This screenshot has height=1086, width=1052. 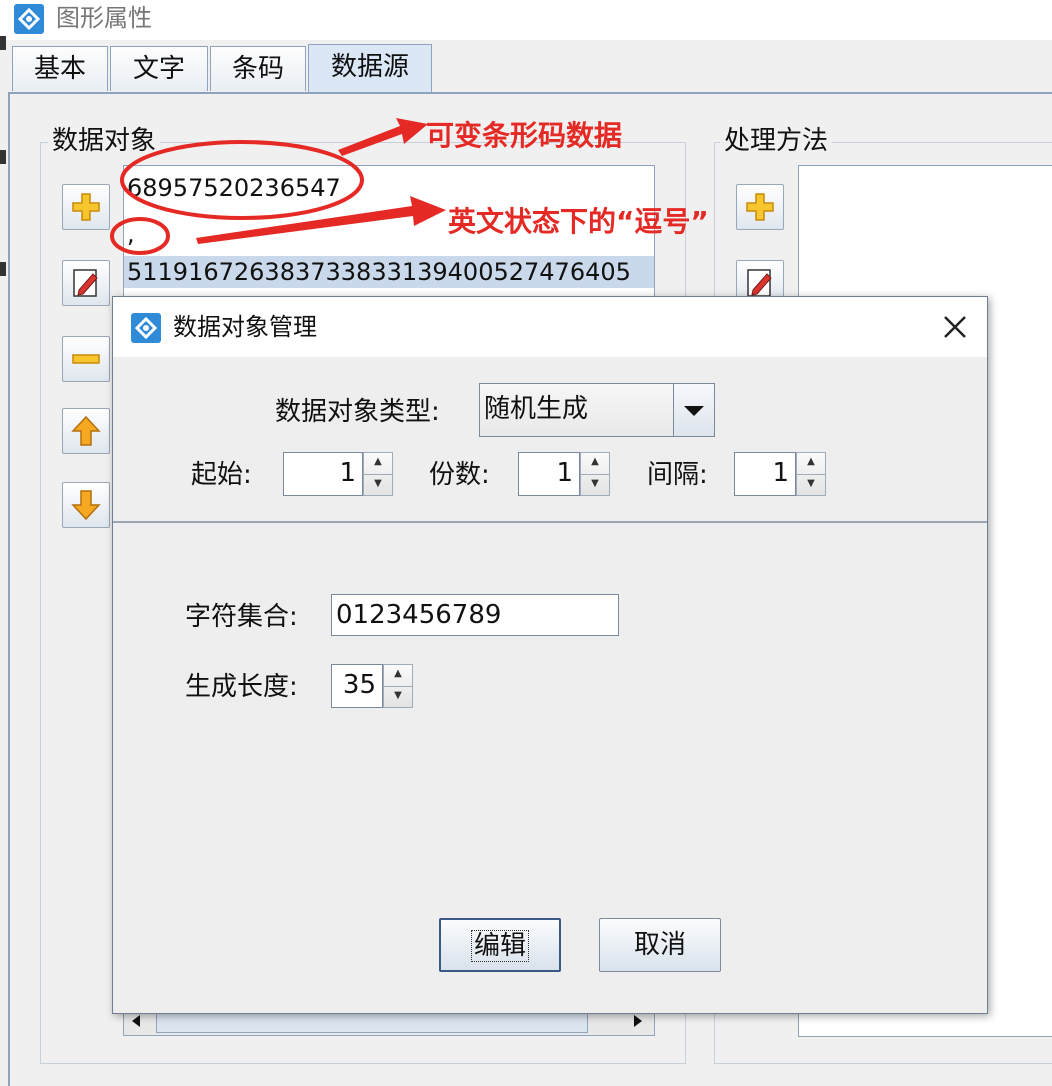 I want to click on start-spinner-field: 1, so click(x=323, y=474).